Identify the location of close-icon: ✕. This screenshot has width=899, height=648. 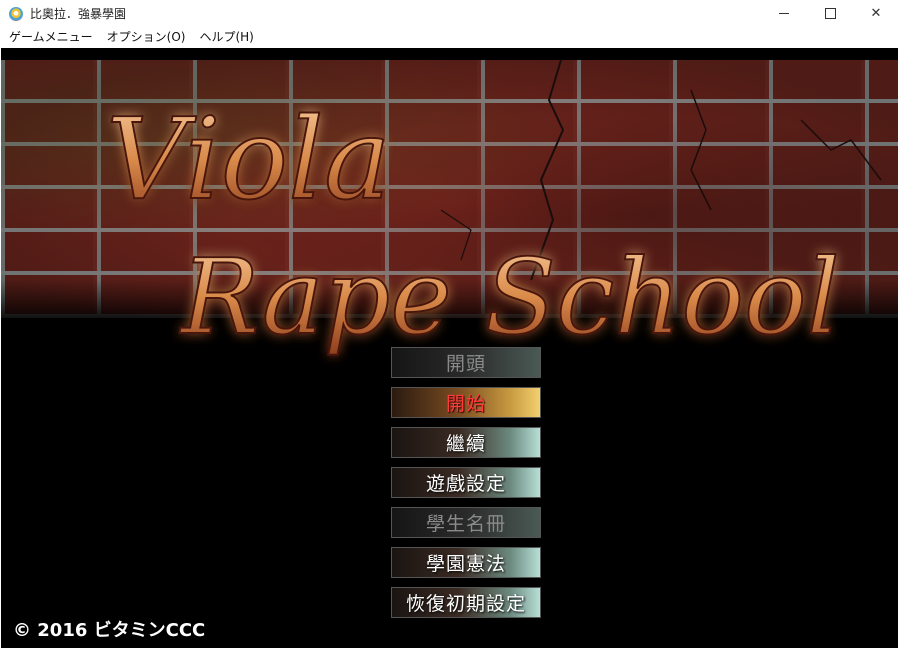
(876, 13).